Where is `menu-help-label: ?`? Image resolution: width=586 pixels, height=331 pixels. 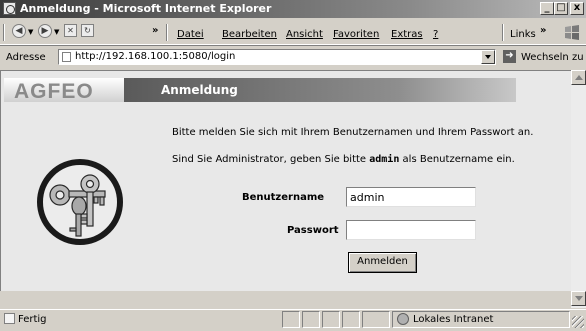 menu-help-label: ? is located at coordinates (436, 34).